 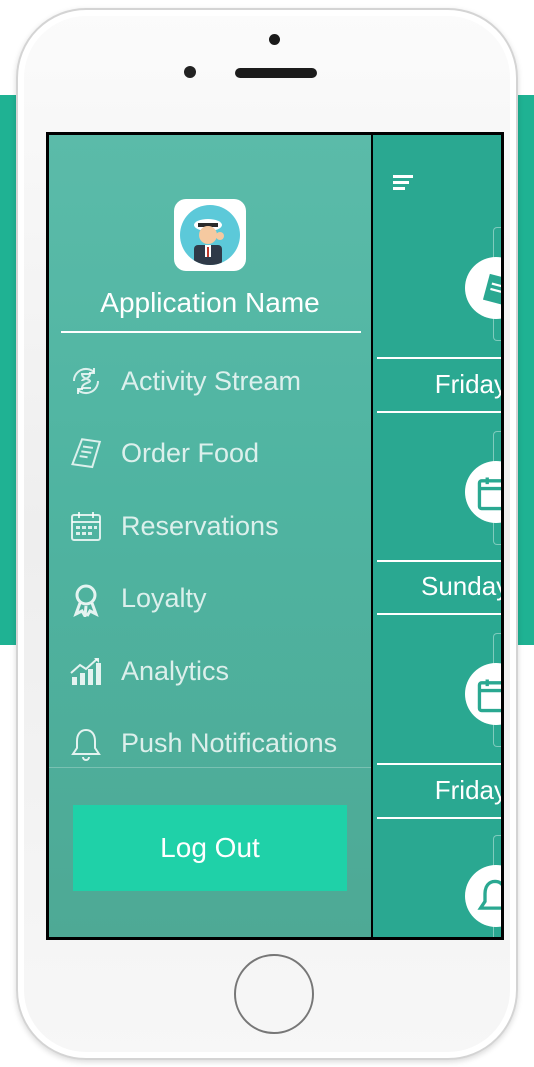 I want to click on hamburger-menu-icon, so click(x=404, y=185).